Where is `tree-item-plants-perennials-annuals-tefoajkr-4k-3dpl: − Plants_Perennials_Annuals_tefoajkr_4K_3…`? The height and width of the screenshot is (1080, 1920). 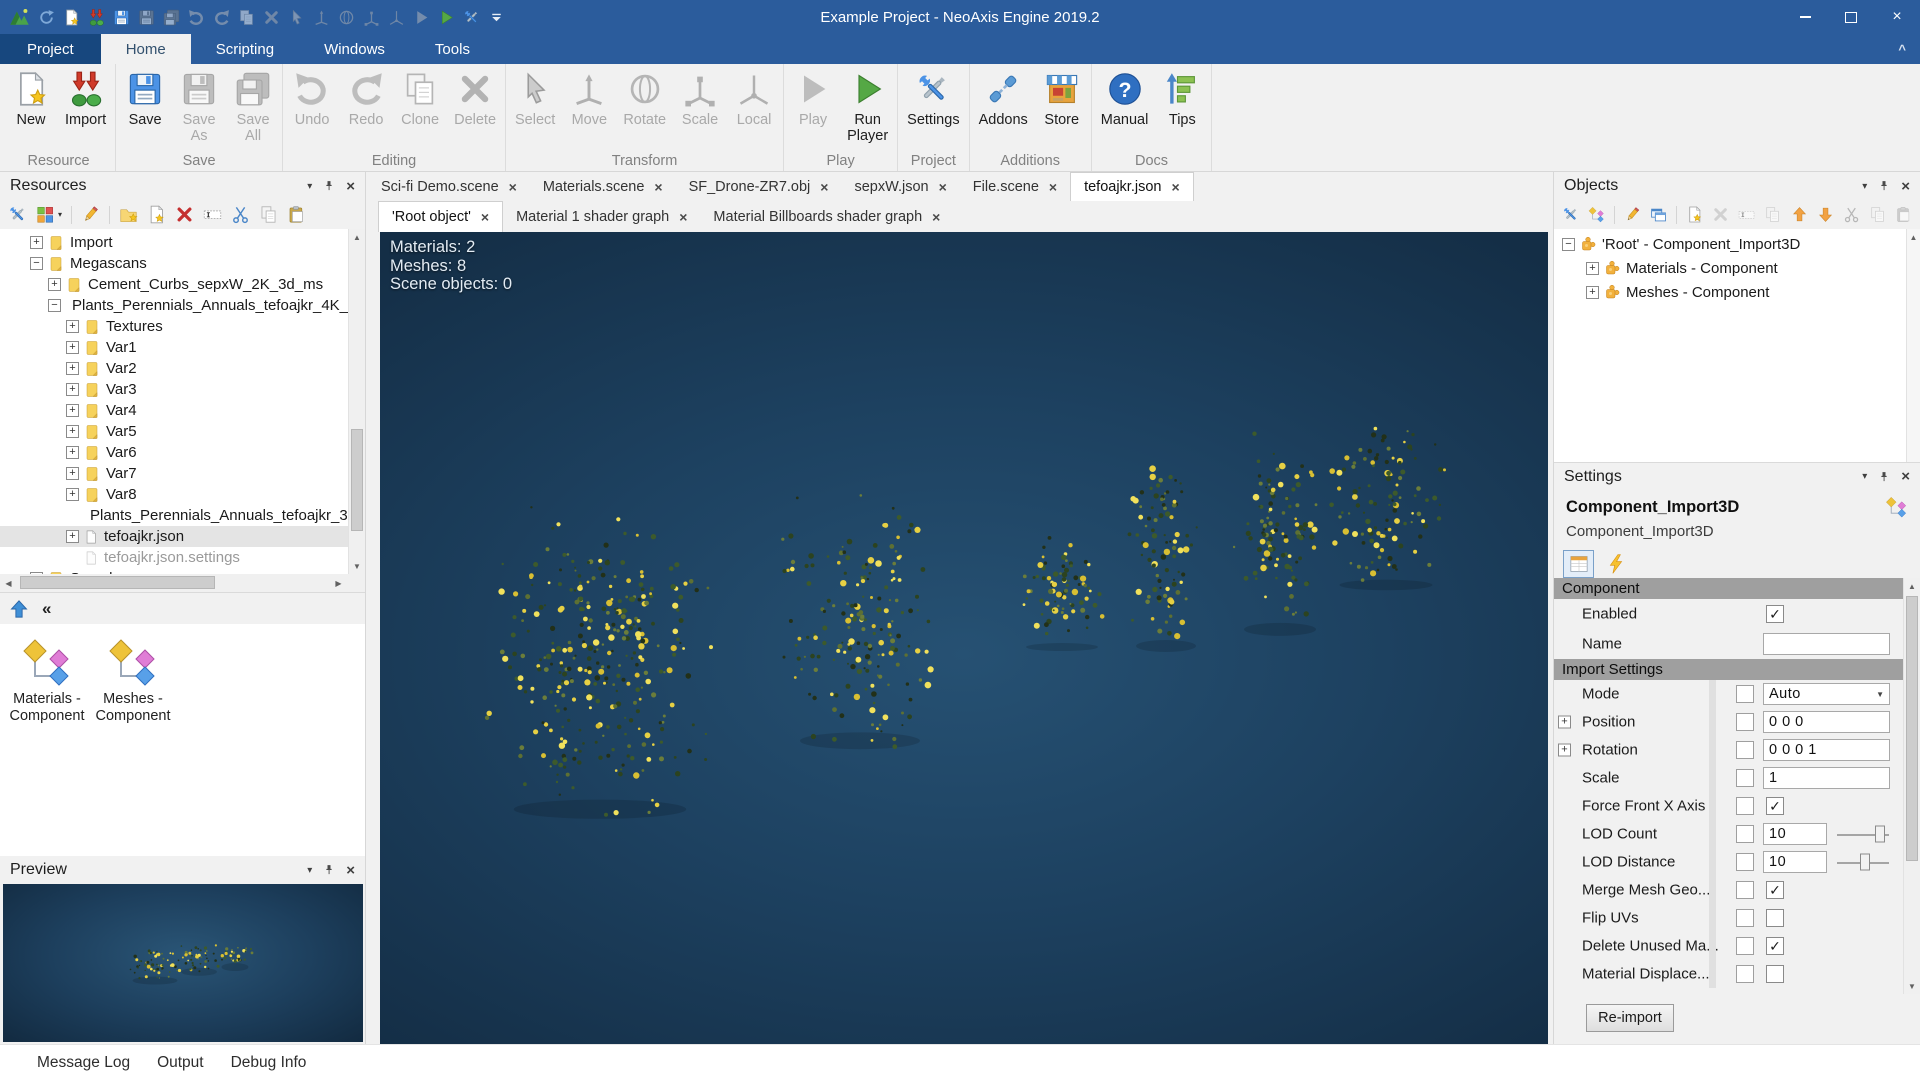 tree-item-plants-perennials-annuals-tefoajkr-4k-3dpl: − Plants_Perennials_Annuals_tefoajkr_4K_3… is located at coordinates (182, 305).